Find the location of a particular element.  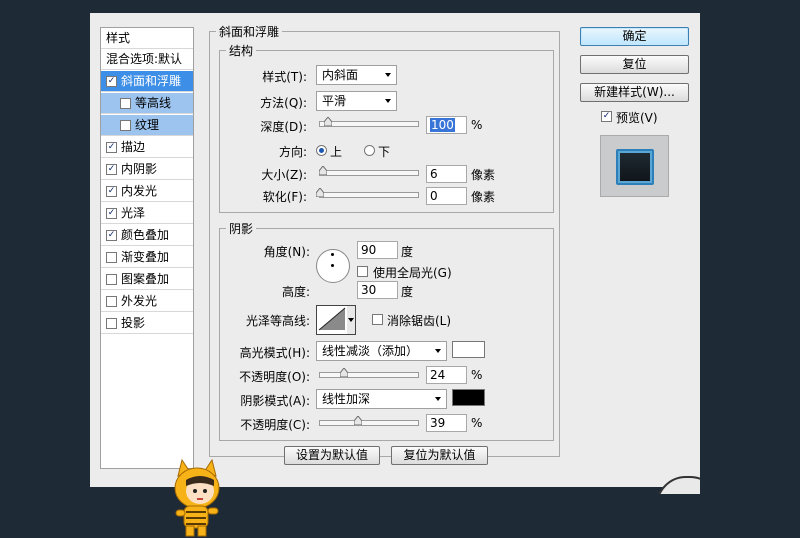

style-list-item-label: 图案叠加 is located at coordinates (145, 279).